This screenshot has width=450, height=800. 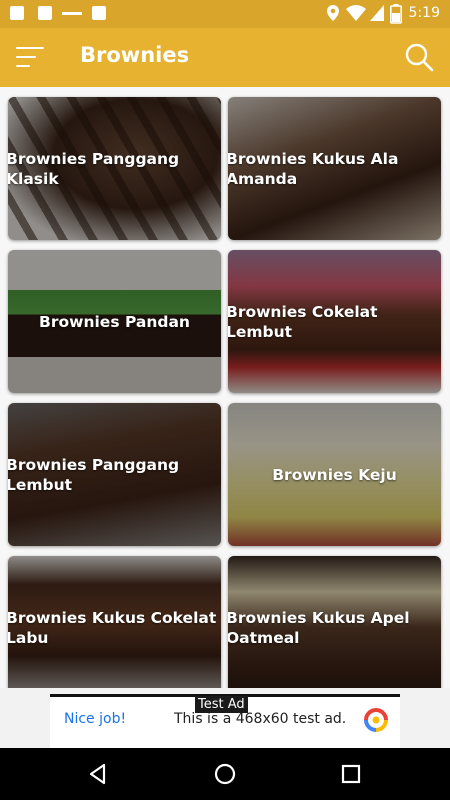 I want to click on menu-icon, so click(x=31, y=57).